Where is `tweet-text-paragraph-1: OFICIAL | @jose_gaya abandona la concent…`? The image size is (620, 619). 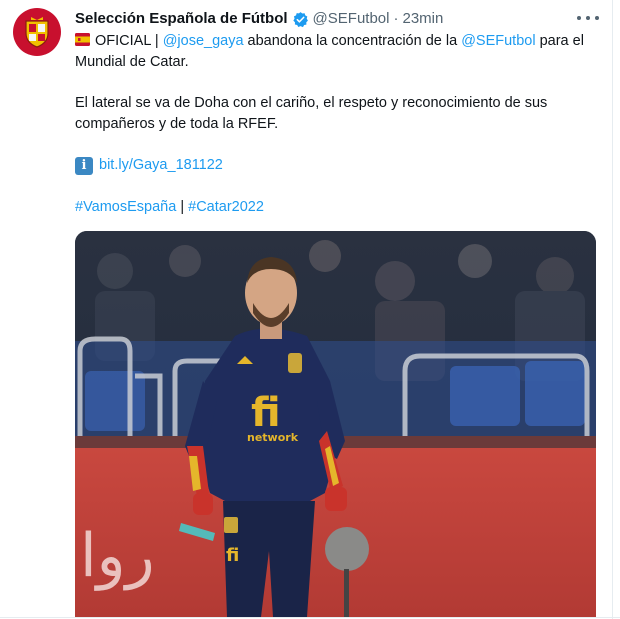
tweet-text-paragraph-1: OFICIAL | @jose_gaya abandona la concent… is located at coordinates (337, 52).